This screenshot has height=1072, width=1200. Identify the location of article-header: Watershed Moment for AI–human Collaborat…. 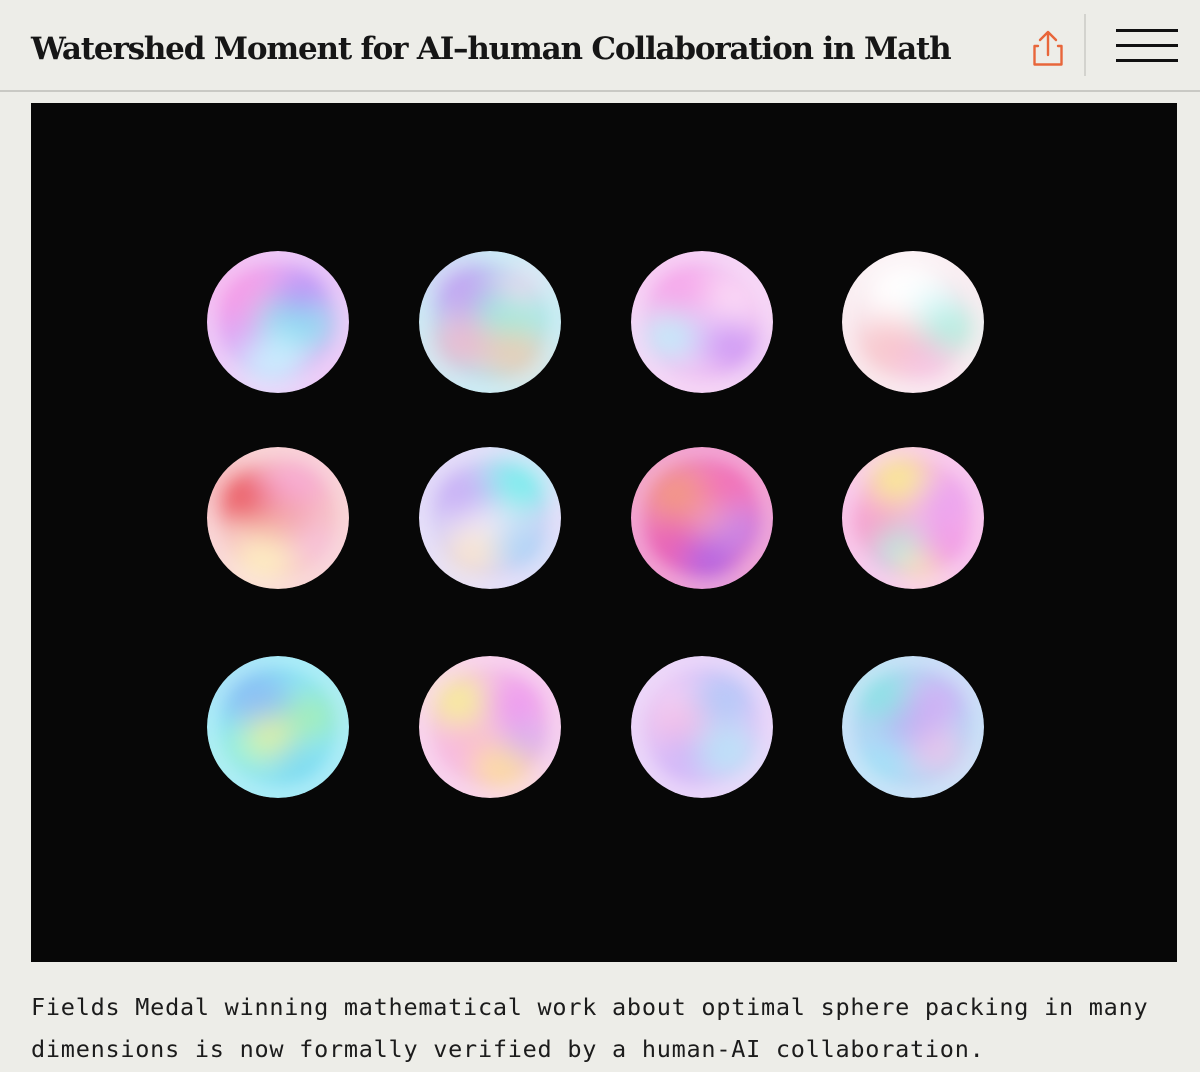
(600, 46).